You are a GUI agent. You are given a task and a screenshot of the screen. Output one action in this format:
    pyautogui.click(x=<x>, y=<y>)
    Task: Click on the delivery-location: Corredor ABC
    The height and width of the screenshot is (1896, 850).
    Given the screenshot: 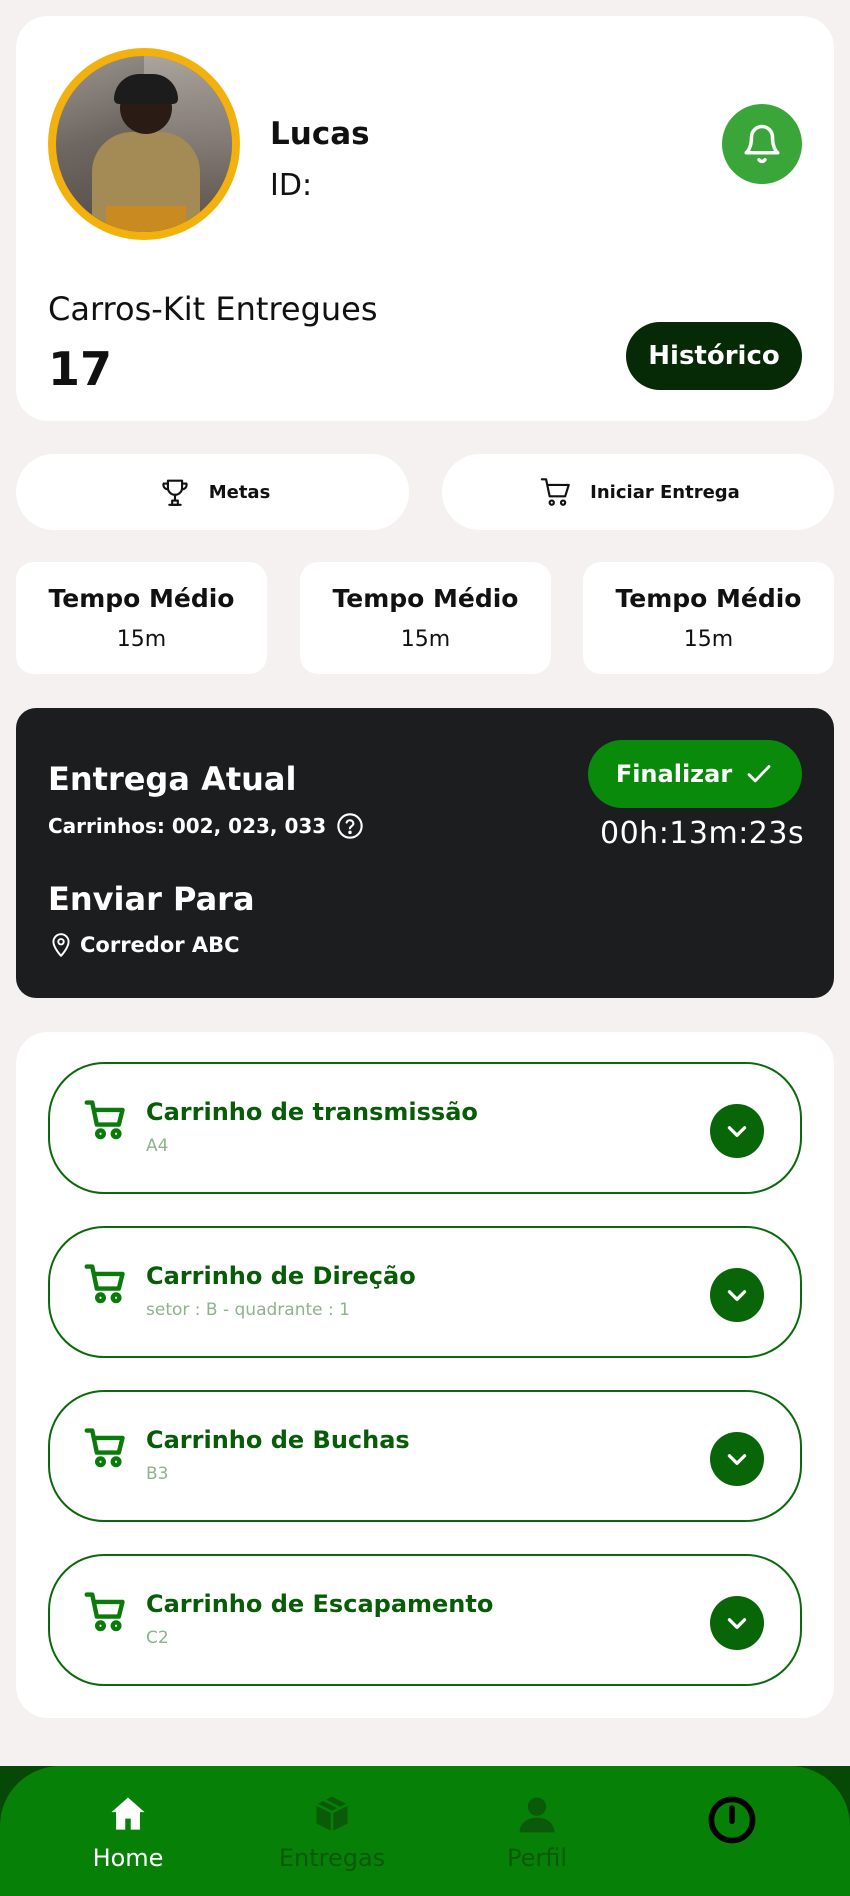 What is the action you would take?
    pyautogui.click(x=144, y=945)
    